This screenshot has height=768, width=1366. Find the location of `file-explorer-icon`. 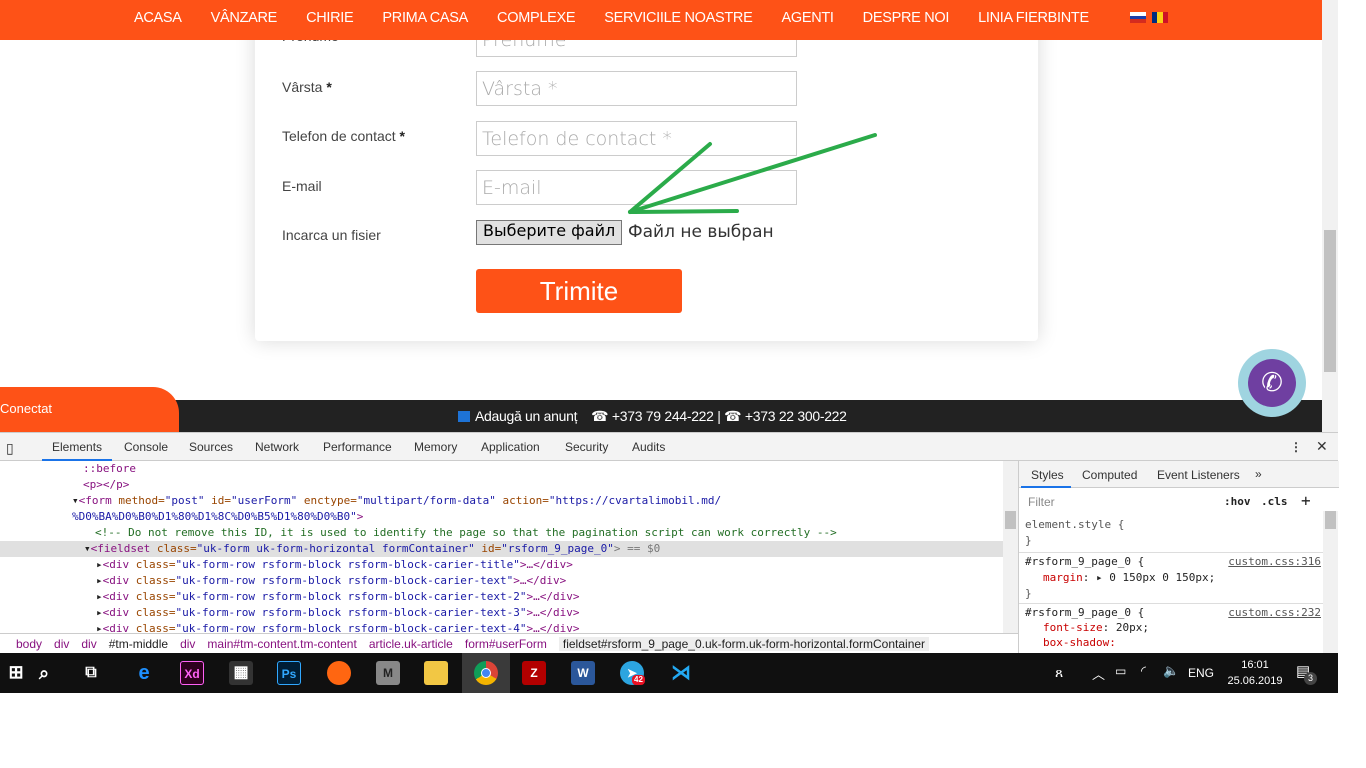

file-explorer-icon is located at coordinates (436, 673).